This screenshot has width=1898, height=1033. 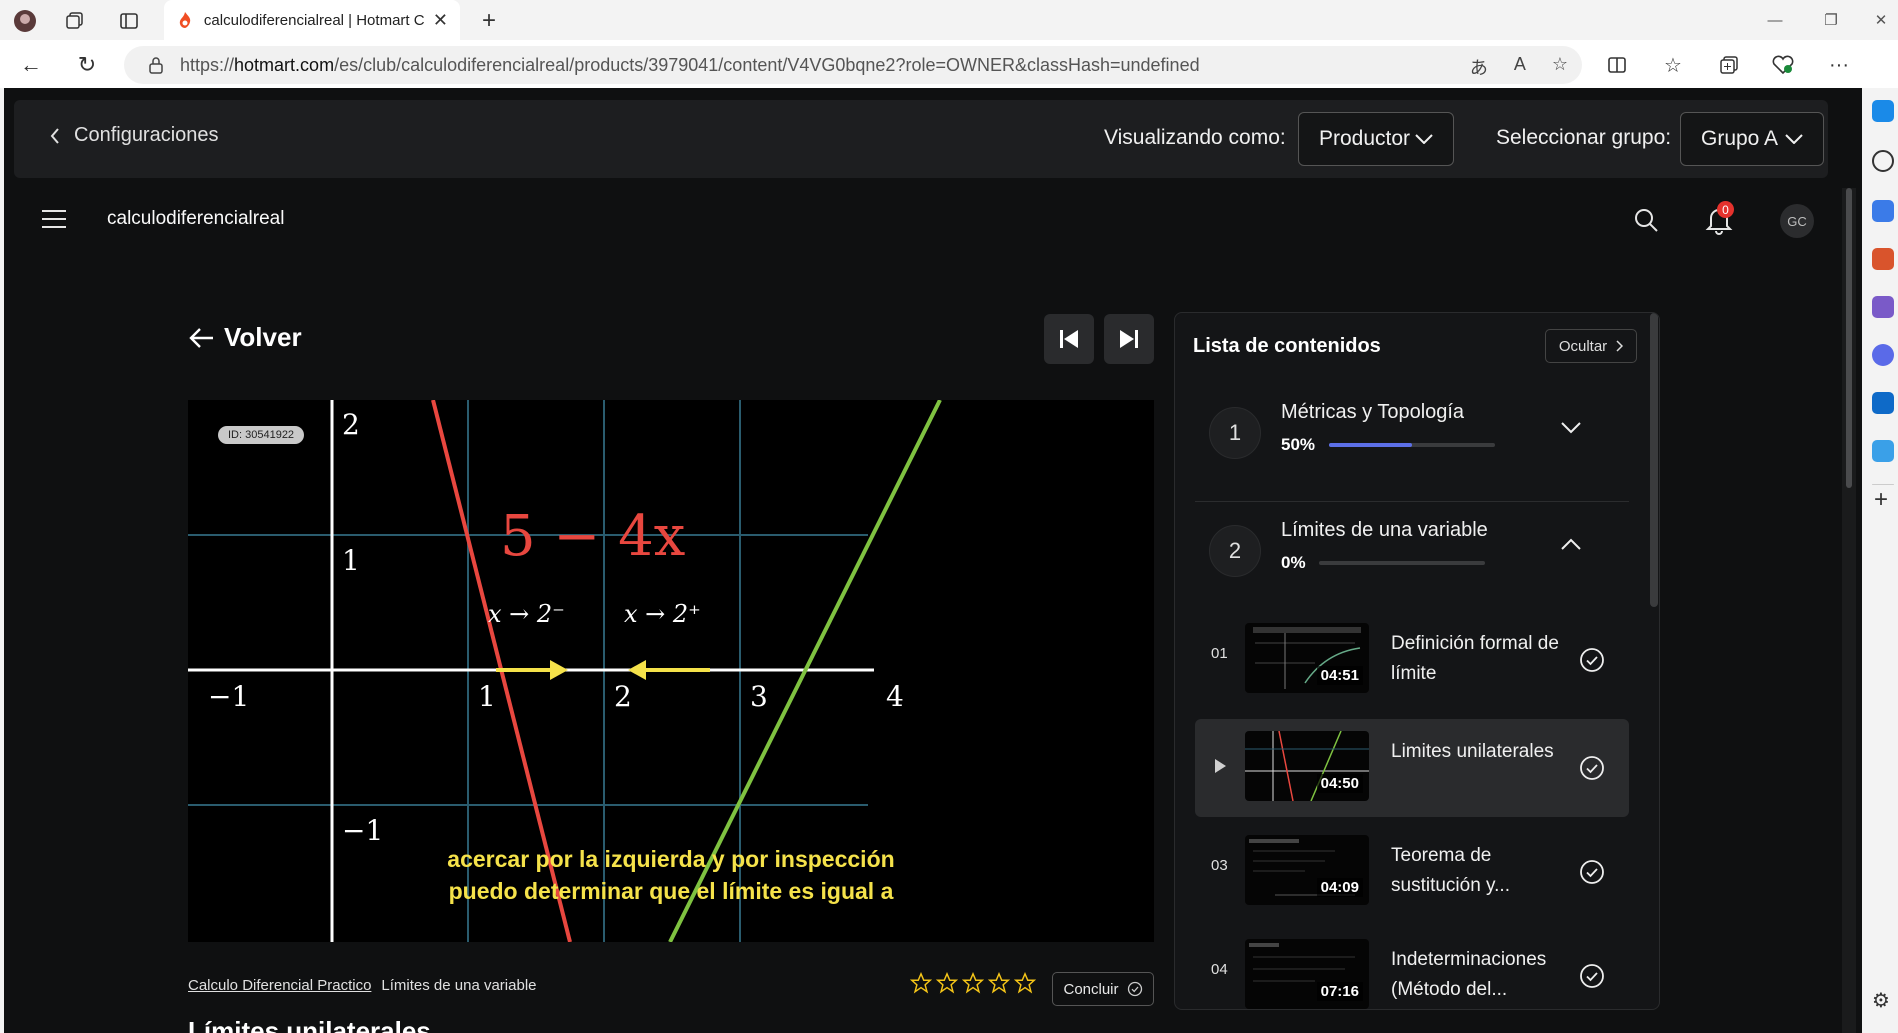 I want to click on copilot-icon, so click(x=1883, y=111).